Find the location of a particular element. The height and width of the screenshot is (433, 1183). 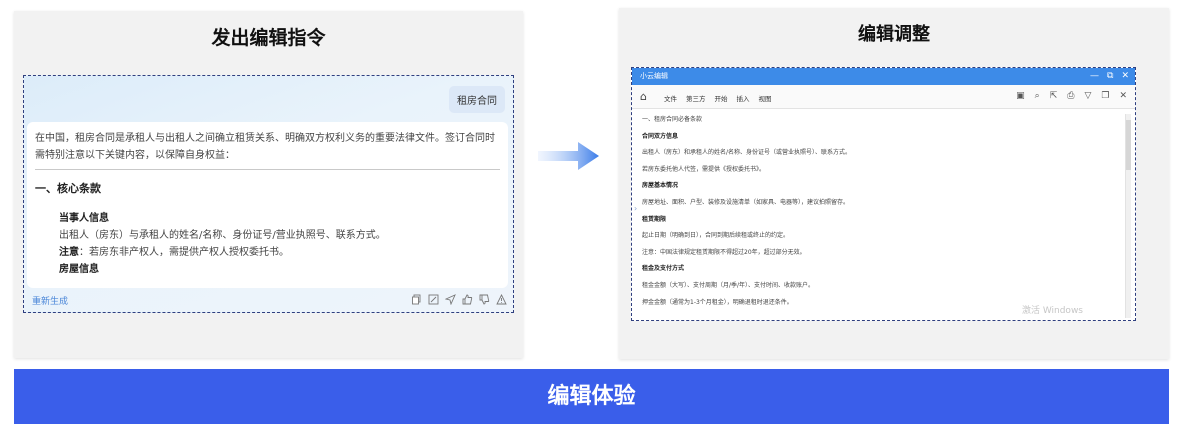

bottom-banner: 编辑体验 is located at coordinates (591, 396).